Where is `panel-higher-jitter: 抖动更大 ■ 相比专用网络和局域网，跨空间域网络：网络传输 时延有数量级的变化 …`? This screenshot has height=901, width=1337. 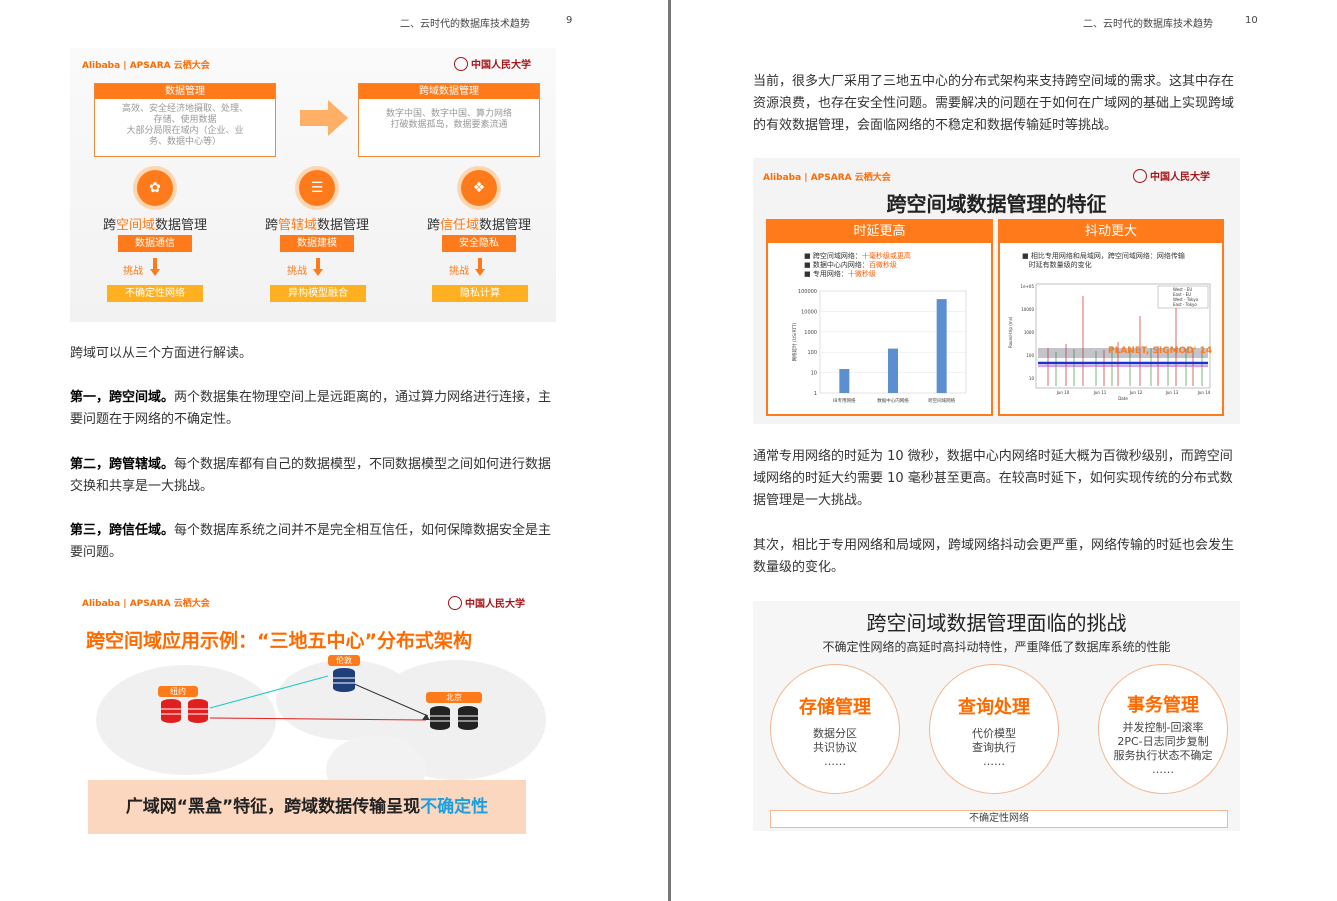 panel-higher-jitter: 抖动更大 ■ 相比专用网络和局域网，跨空间域网络：网络传输 时延有数量级的变化 … is located at coordinates (1111, 317).